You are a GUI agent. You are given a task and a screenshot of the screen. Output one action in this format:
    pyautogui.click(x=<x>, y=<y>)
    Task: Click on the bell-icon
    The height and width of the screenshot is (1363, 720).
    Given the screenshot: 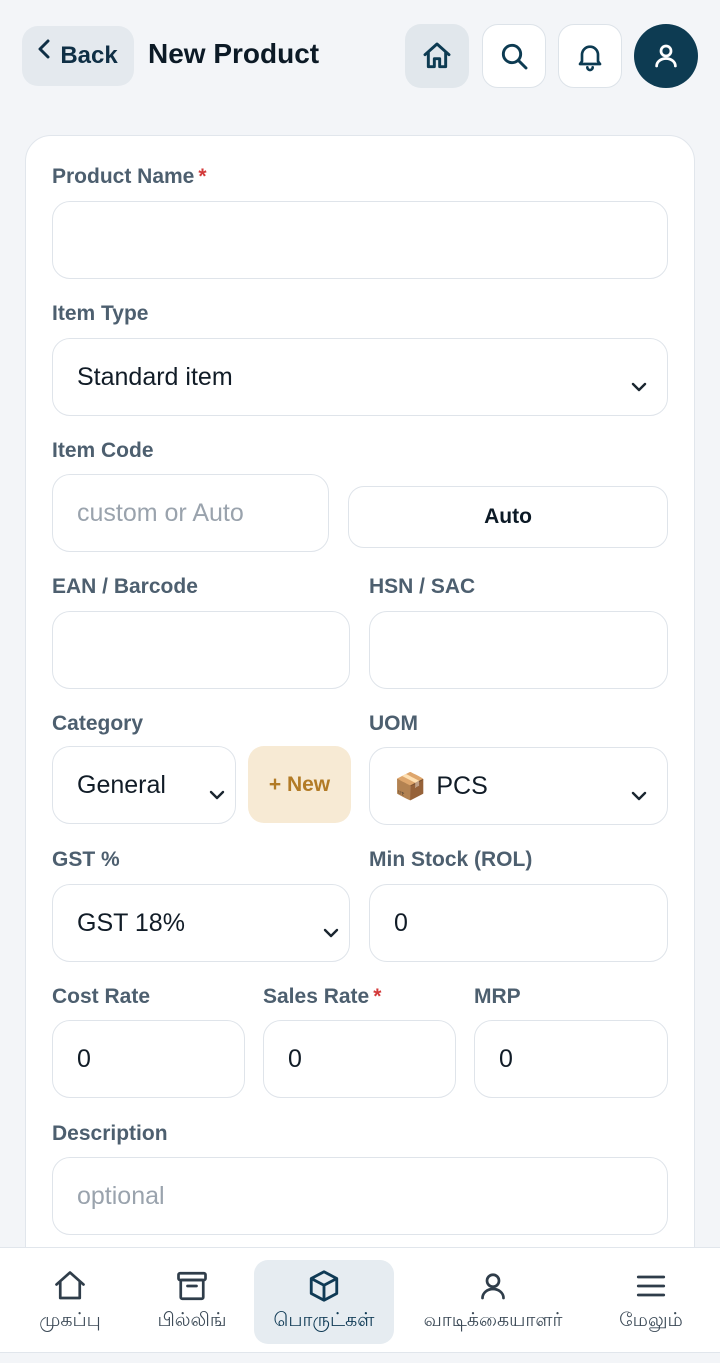 What is the action you would take?
    pyautogui.click(x=590, y=58)
    